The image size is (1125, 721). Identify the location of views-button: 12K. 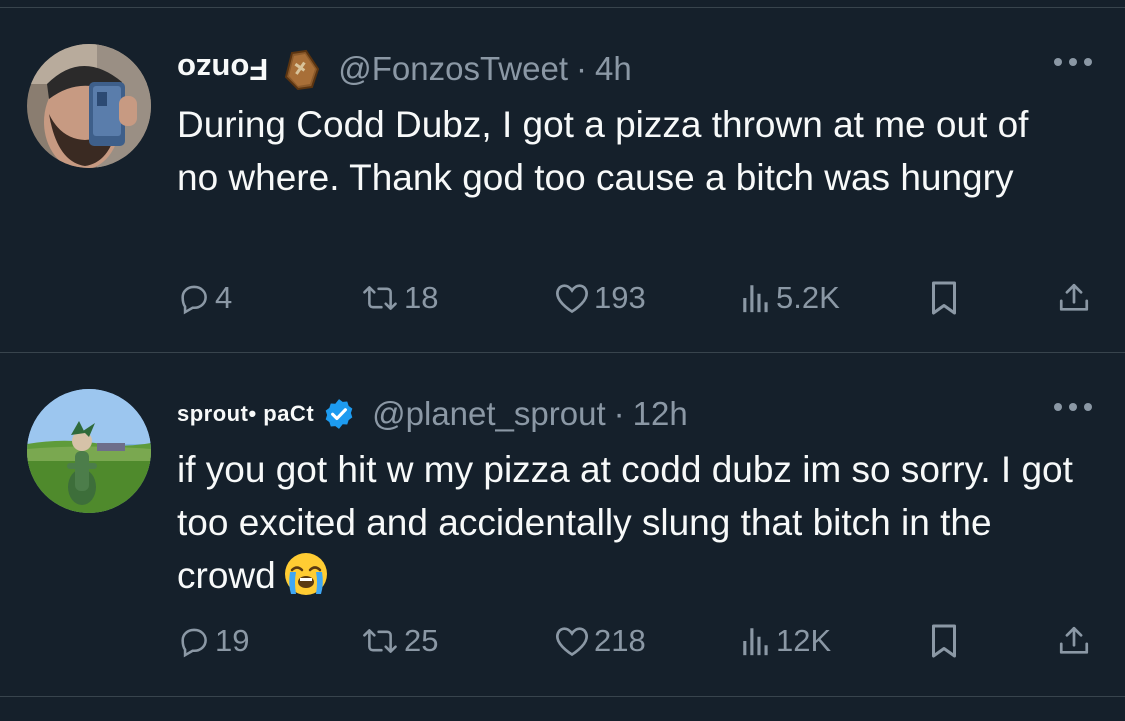
(785, 641).